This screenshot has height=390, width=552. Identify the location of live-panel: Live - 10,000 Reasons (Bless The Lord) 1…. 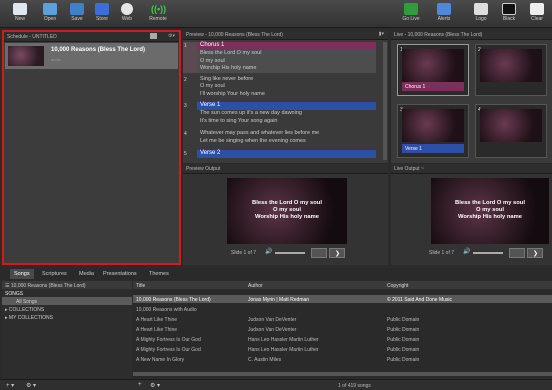
(471, 96).